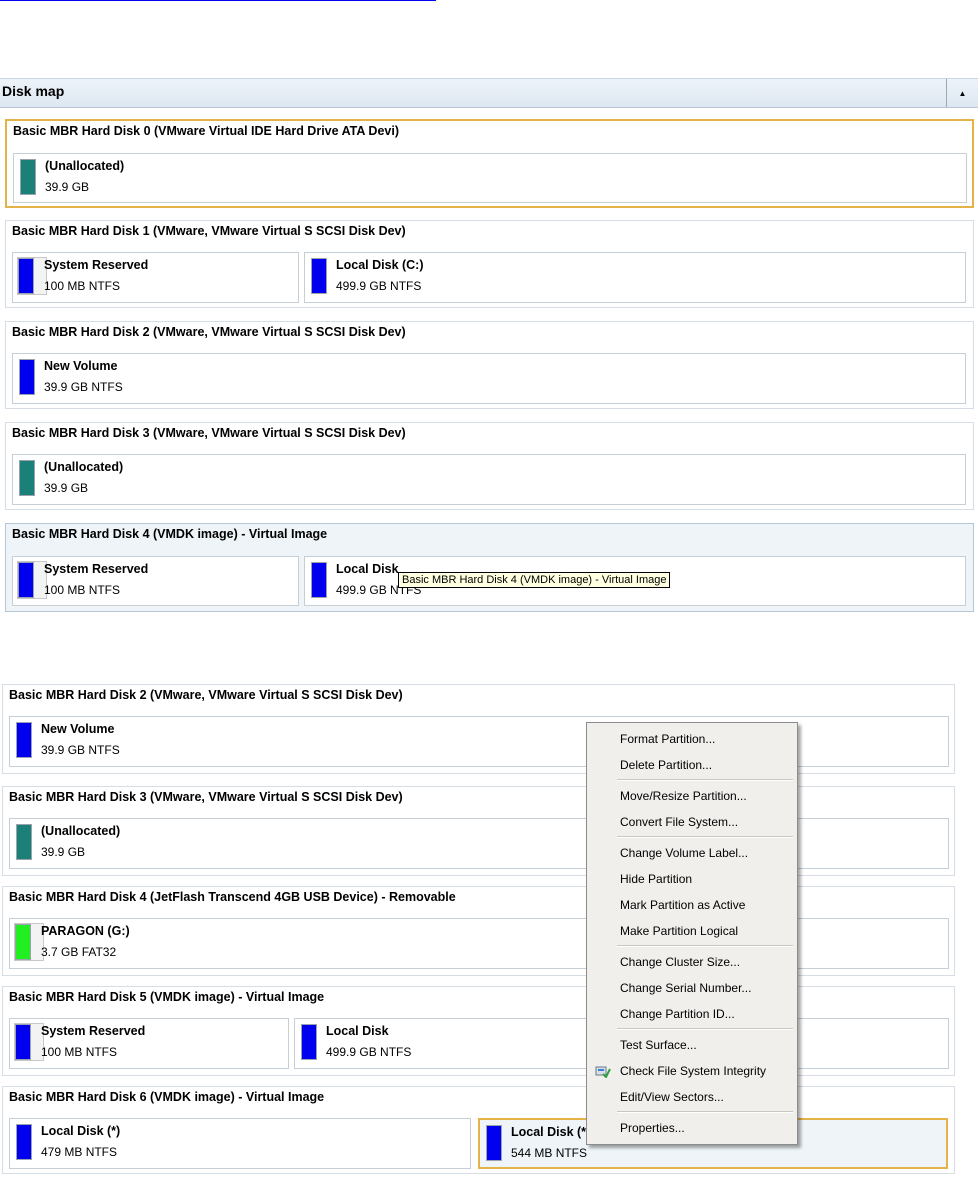  Describe the element at coordinates (33, 91) in the screenshot. I see `disk-map-title: Disk map` at that location.